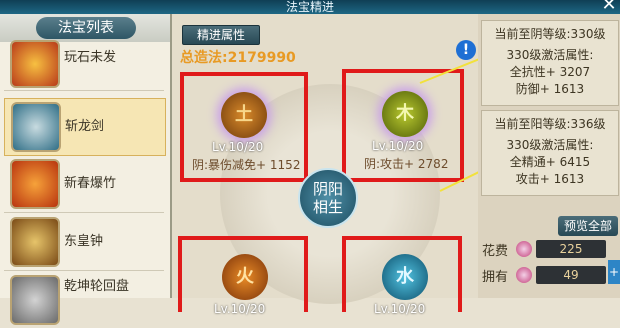 This screenshot has width=620, height=328. I want to click on water-element-slot: 水 Lv.10/20, so click(402, 276).